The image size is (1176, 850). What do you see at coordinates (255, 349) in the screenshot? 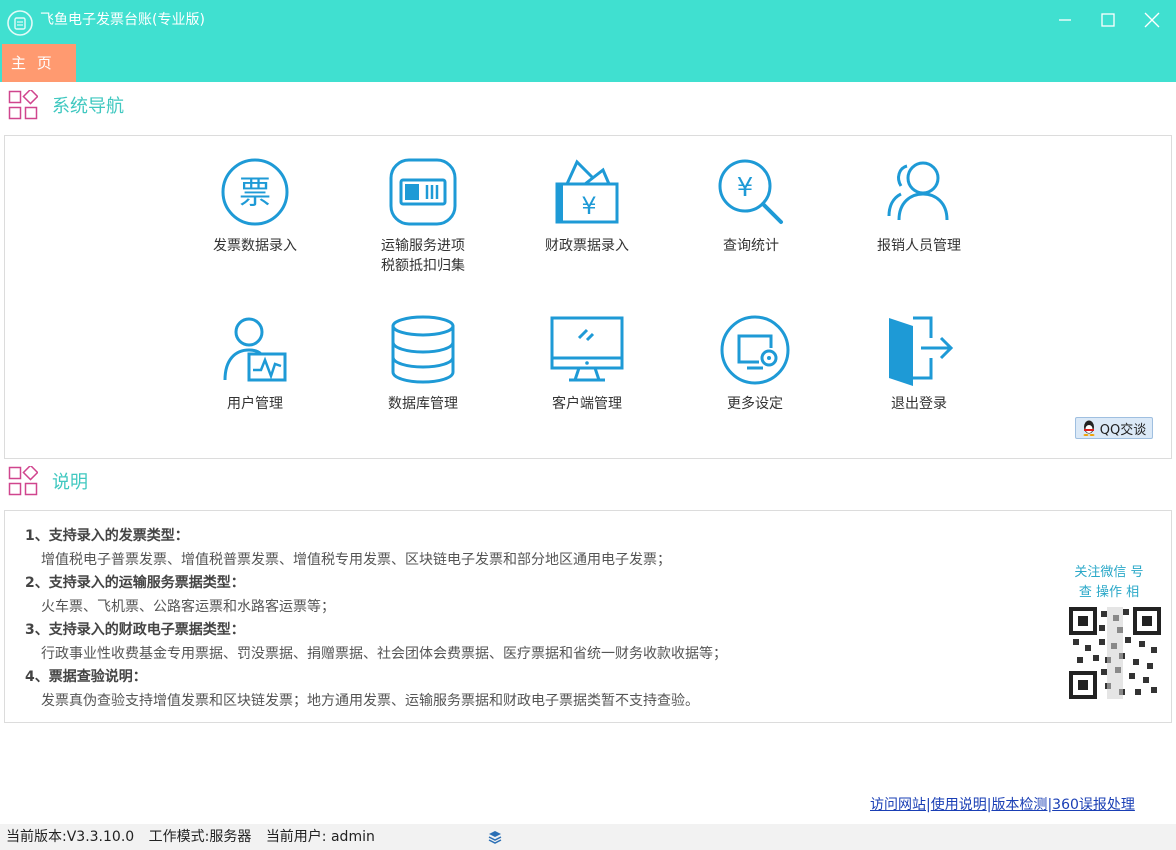
I see `user-chart-icon` at bounding box center [255, 349].